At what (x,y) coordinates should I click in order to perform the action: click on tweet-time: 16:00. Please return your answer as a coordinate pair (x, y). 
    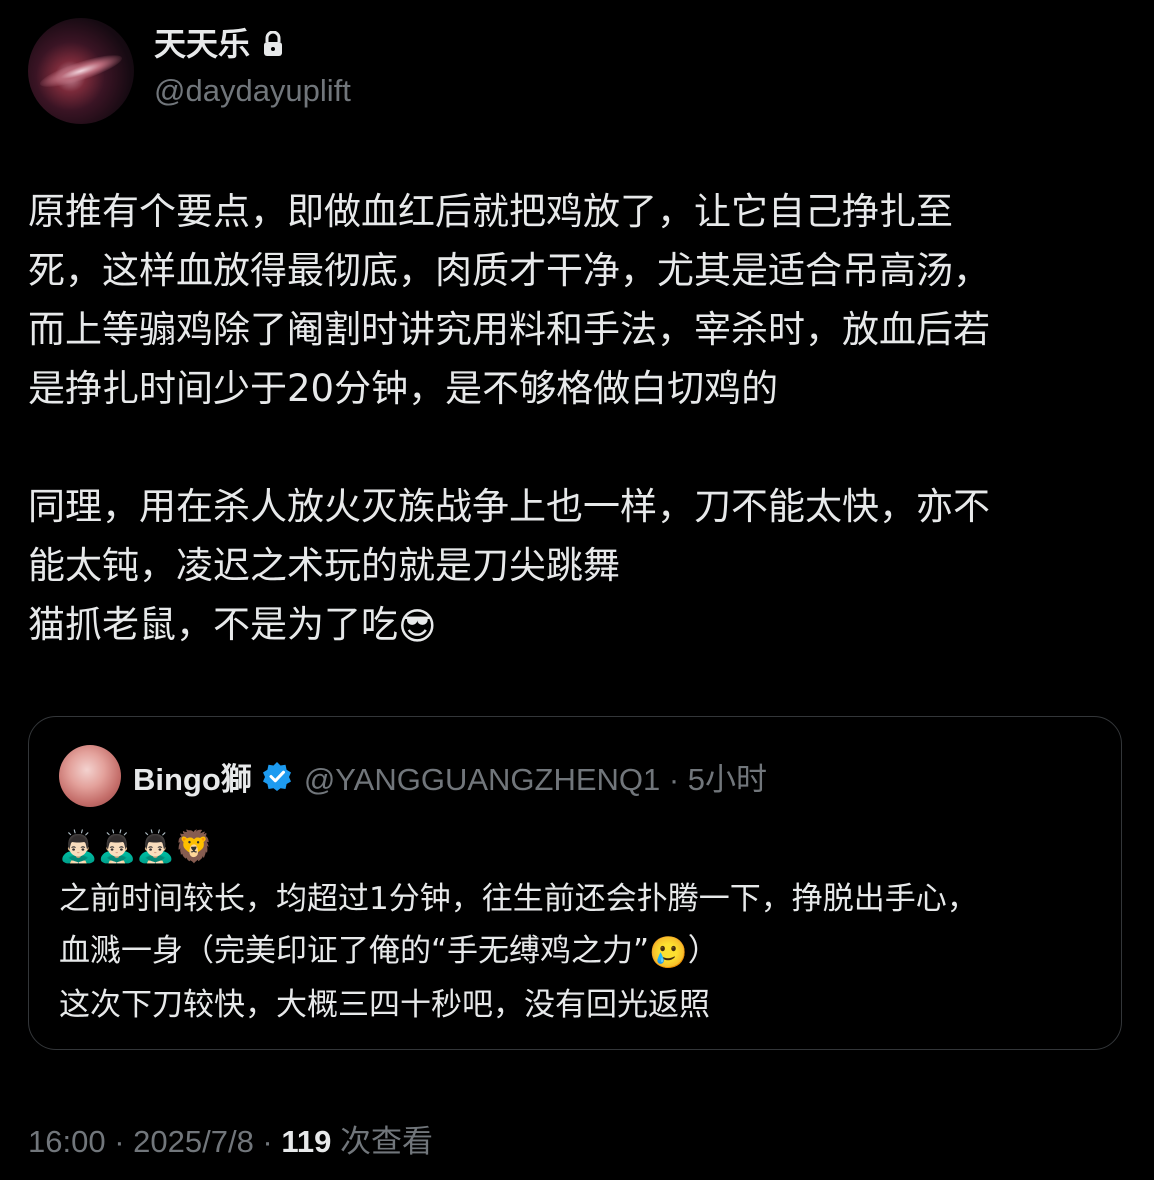
    Looking at the image, I should click on (67, 1141).